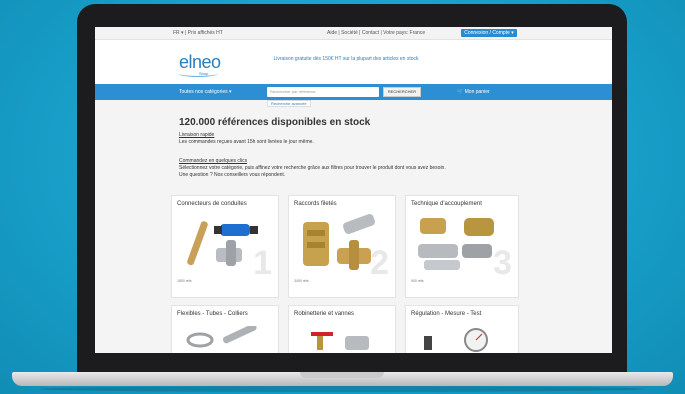 The width and height of the screenshot is (685, 394). What do you see at coordinates (204, 73) in the screenshot?
I see `logo-subtitle: Shop` at bounding box center [204, 73].